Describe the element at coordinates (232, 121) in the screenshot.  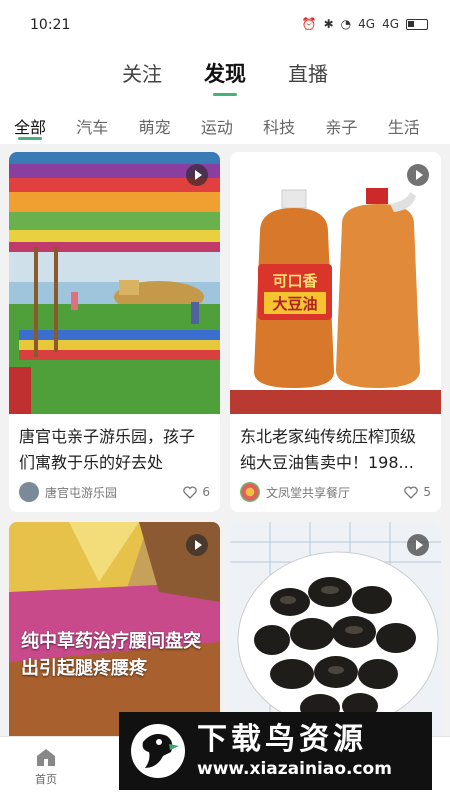
I see `category-sports: 运动` at that location.